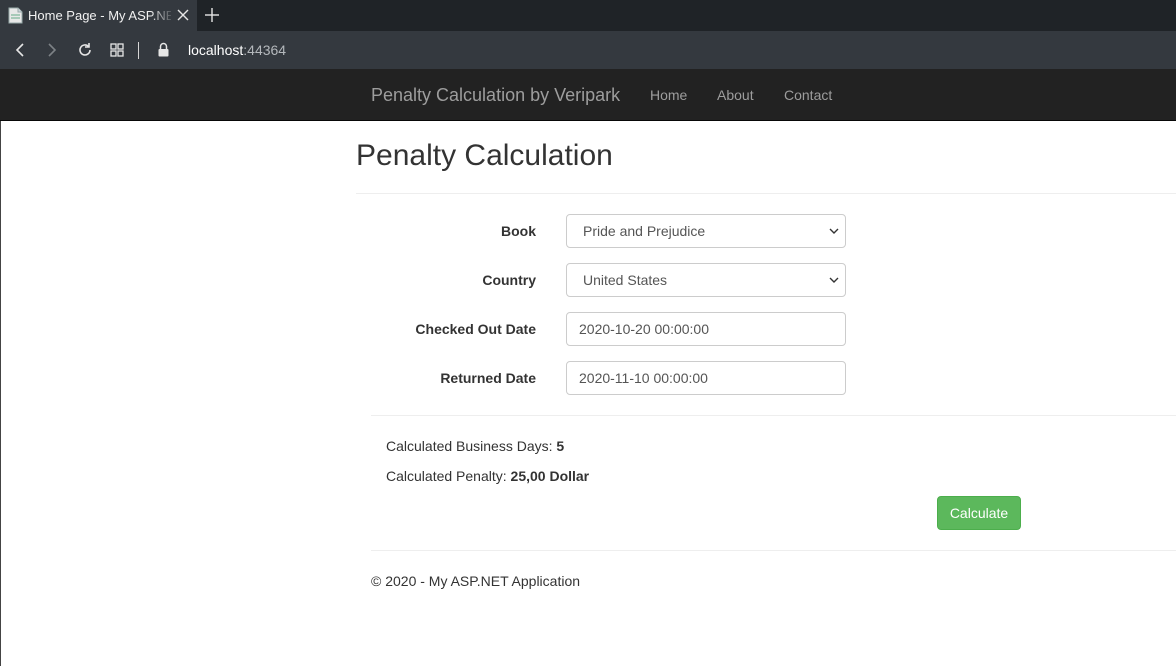 Image resolution: width=1176 pixels, height=666 pixels. What do you see at coordinates (476, 581) in the screenshot?
I see `footer-text: © 2020 - My ASP.NET Application` at bounding box center [476, 581].